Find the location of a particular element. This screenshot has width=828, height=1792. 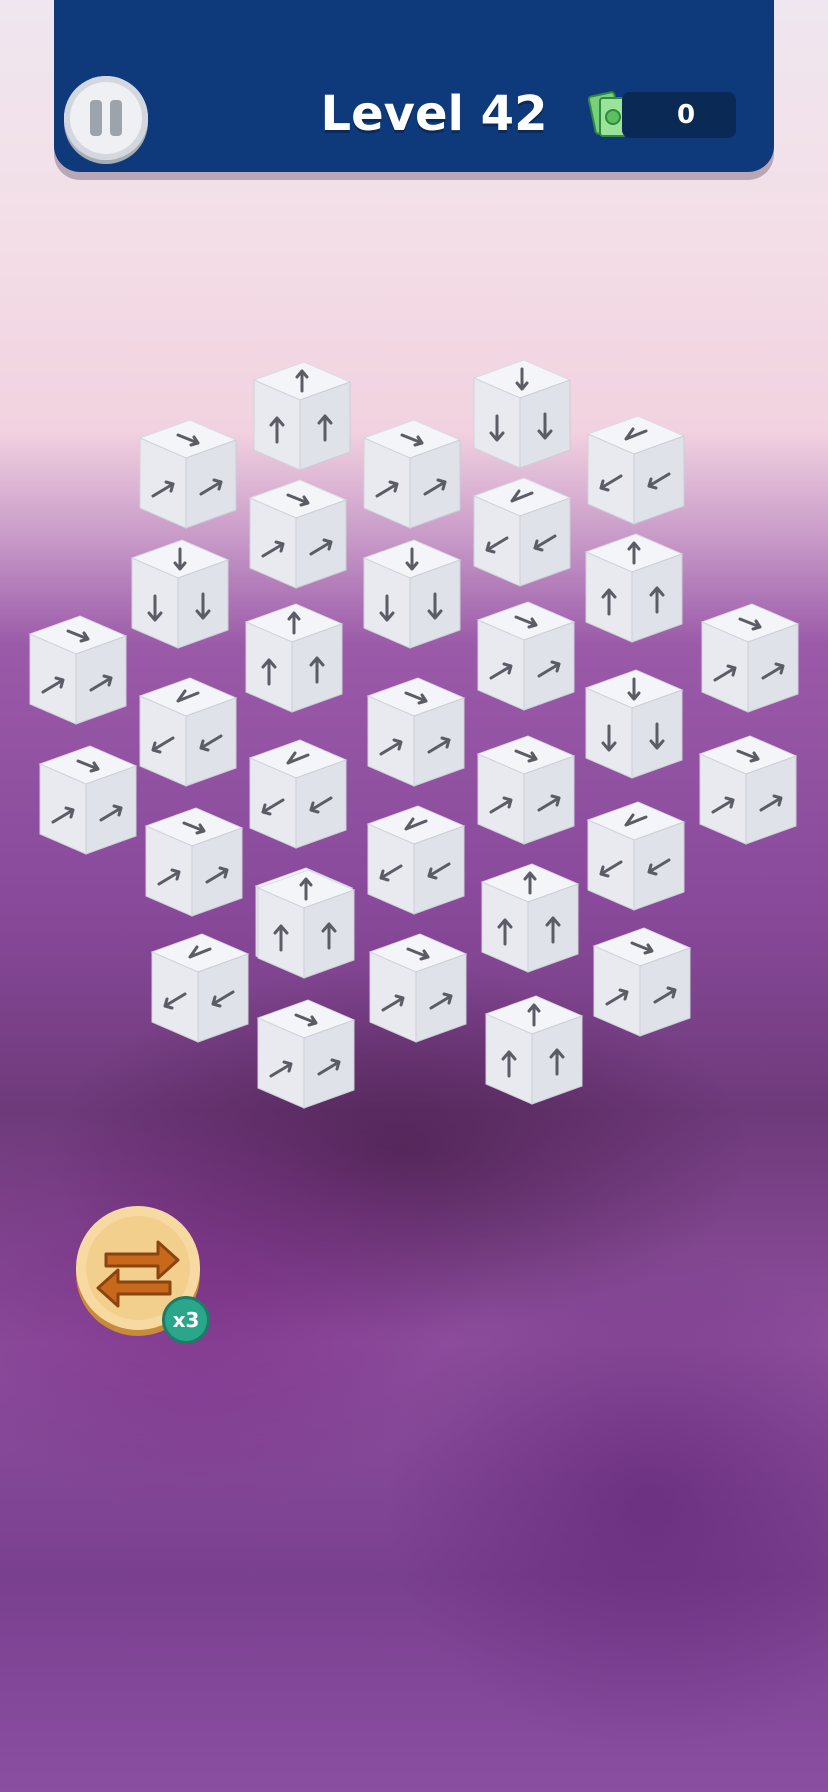

top-bar: Level 42 0 is located at coordinates (414, 86).